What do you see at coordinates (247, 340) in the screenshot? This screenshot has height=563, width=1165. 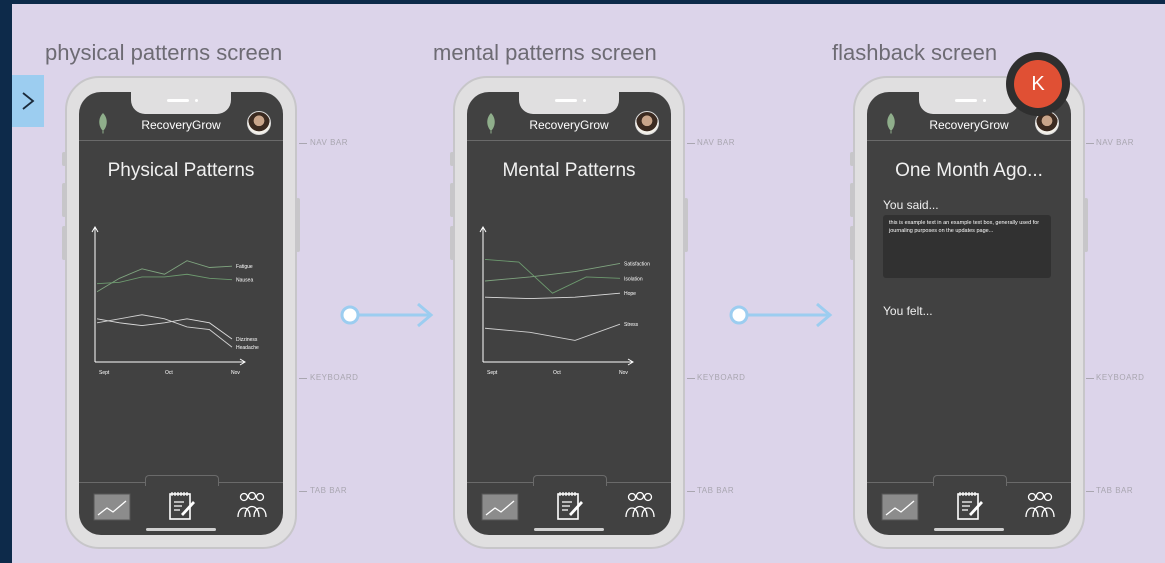 I see `series-label: Dizziness` at bounding box center [247, 340].